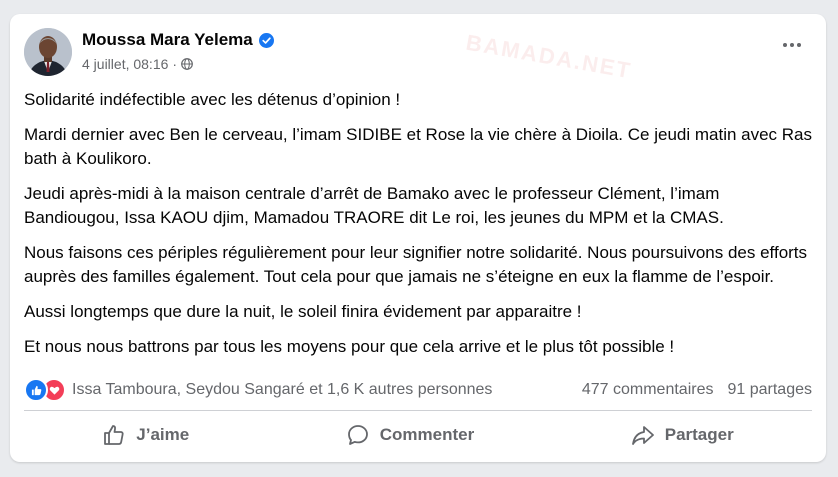 This screenshot has height=477, width=838. What do you see at coordinates (769, 390) in the screenshot?
I see `shares-count: 91 partages` at bounding box center [769, 390].